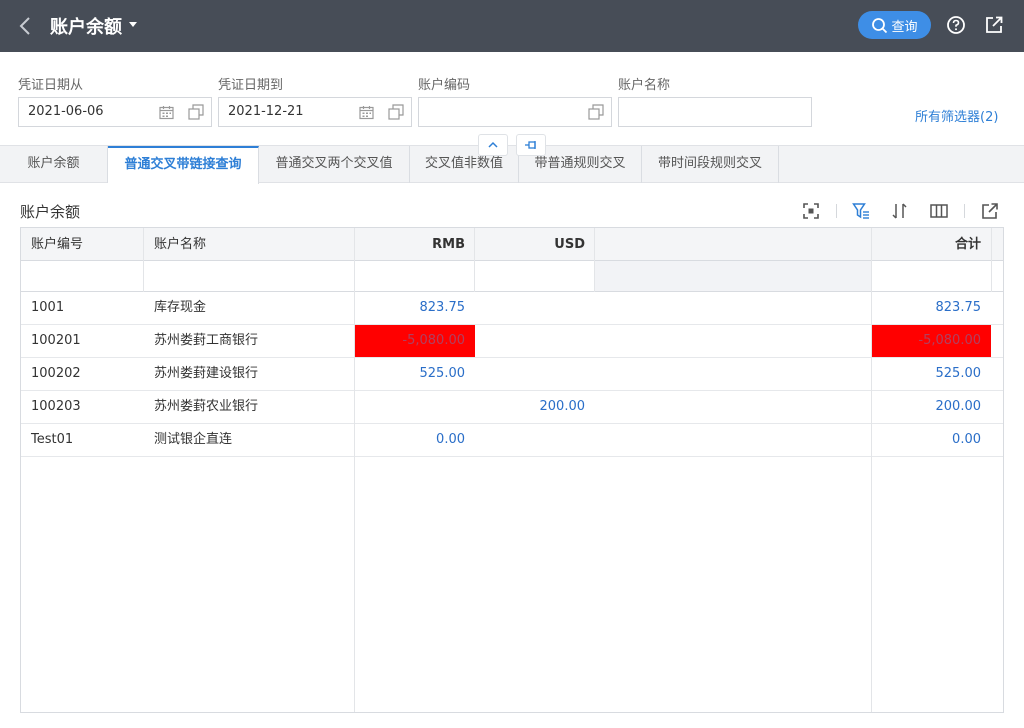 The height and width of the screenshot is (728, 1024). Describe the element at coordinates (535, 244) in the screenshot. I see `column-header-usd: USD` at that location.